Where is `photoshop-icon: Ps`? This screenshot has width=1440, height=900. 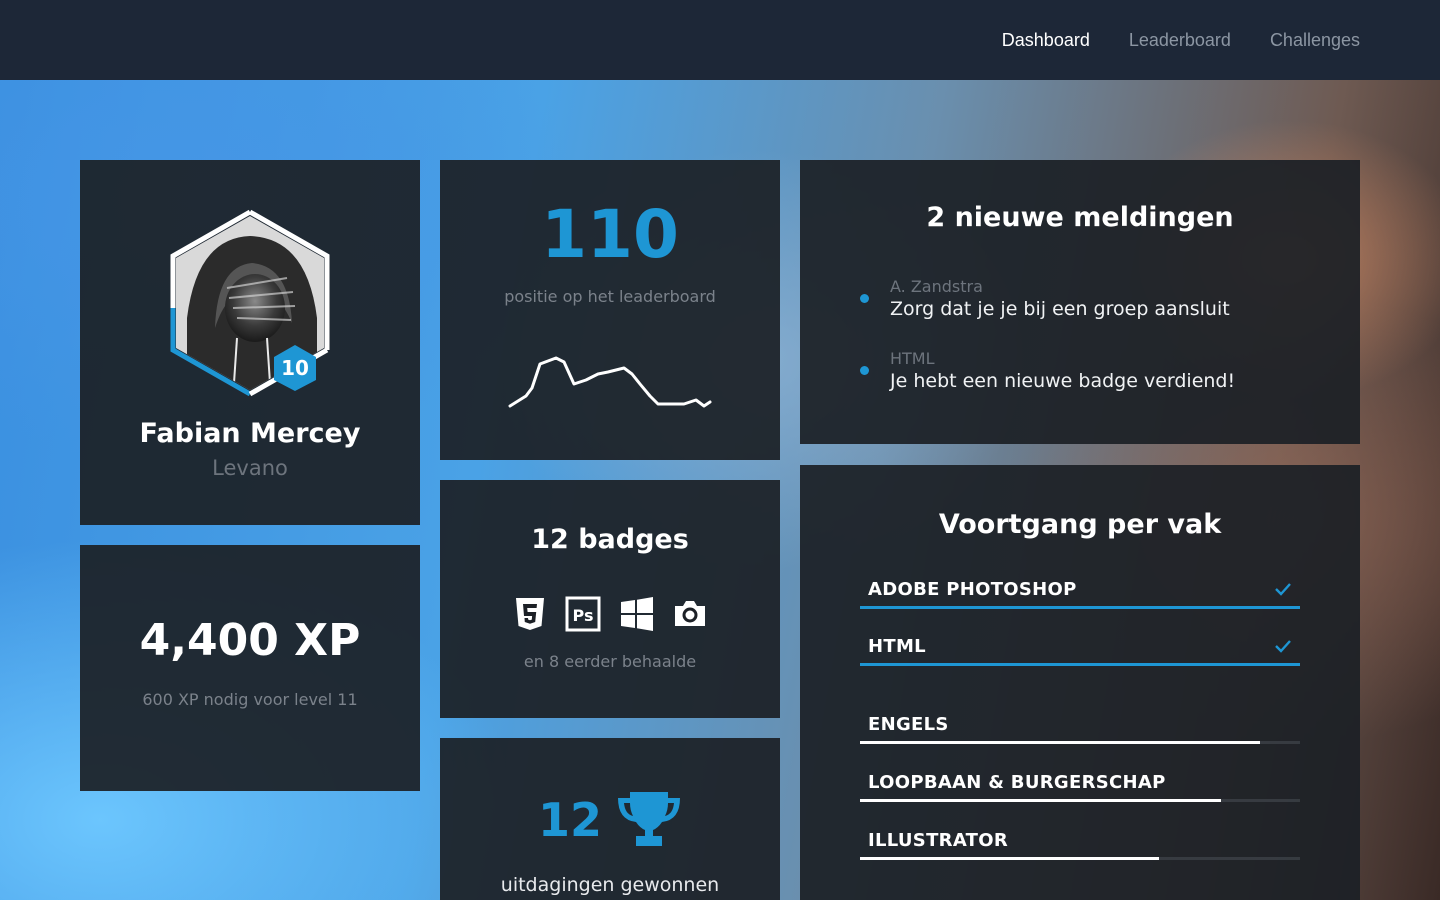 photoshop-icon: Ps is located at coordinates (583, 614).